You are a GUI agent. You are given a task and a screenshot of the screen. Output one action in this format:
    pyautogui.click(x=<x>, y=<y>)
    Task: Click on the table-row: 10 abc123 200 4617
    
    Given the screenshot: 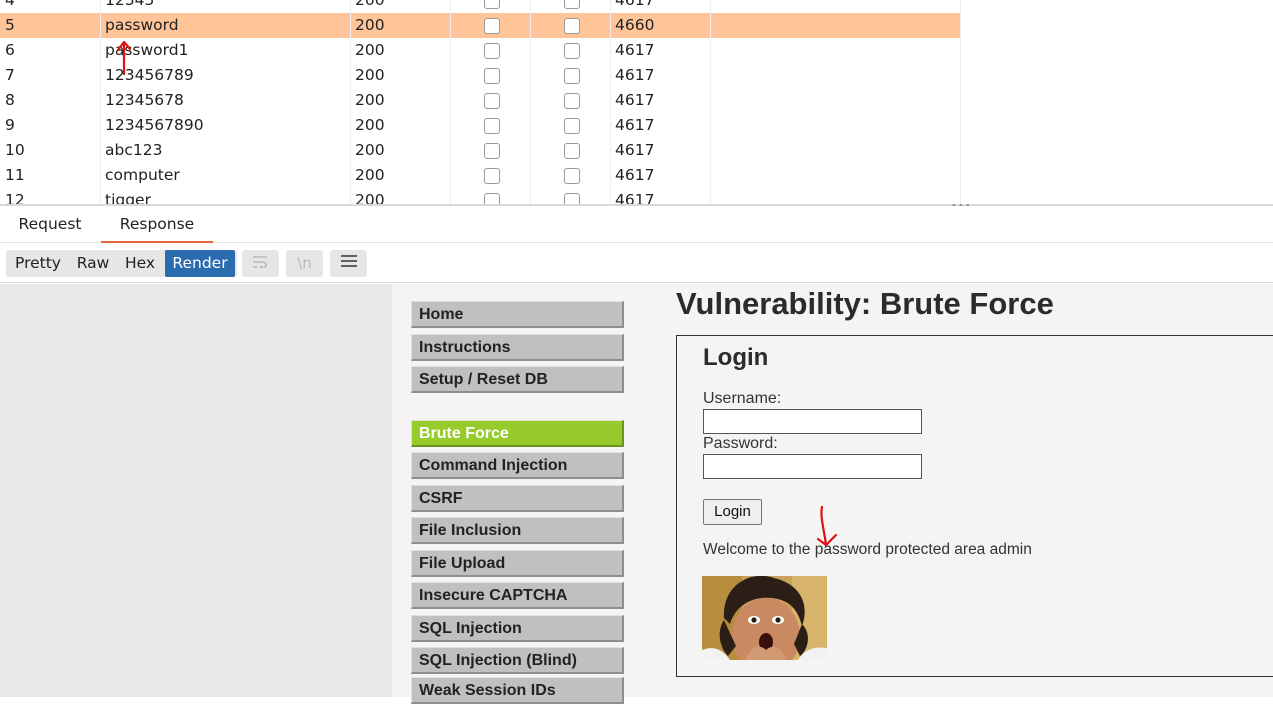 What is the action you would take?
    pyautogui.click(x=480, y=150)
    